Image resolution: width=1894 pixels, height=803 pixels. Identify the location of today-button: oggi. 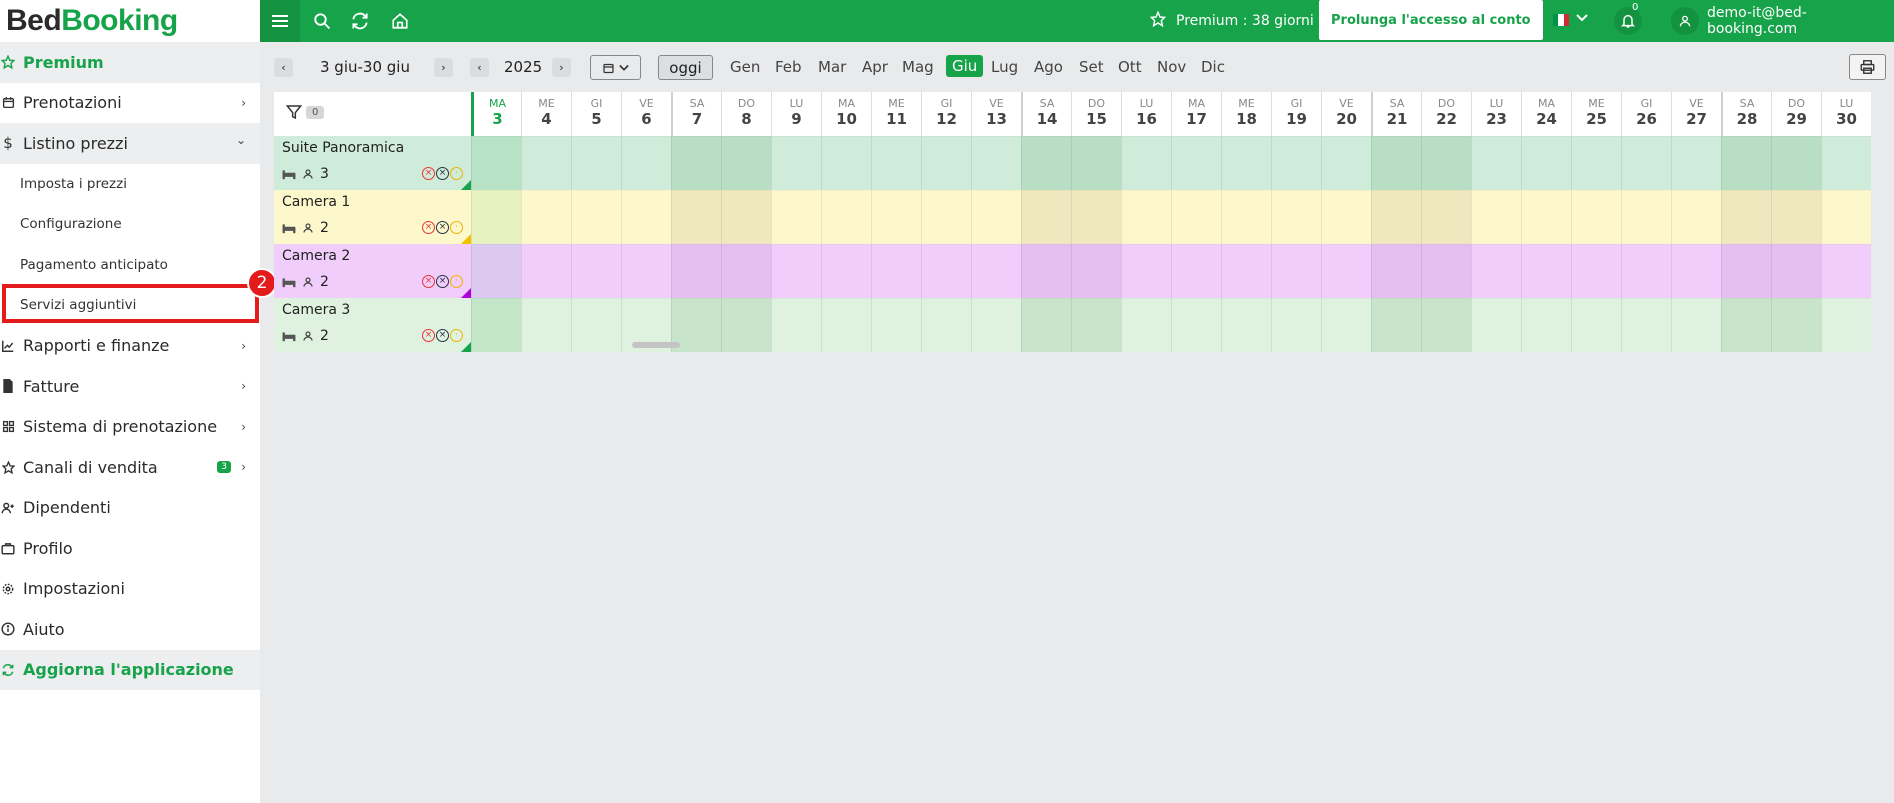
(685, 67).